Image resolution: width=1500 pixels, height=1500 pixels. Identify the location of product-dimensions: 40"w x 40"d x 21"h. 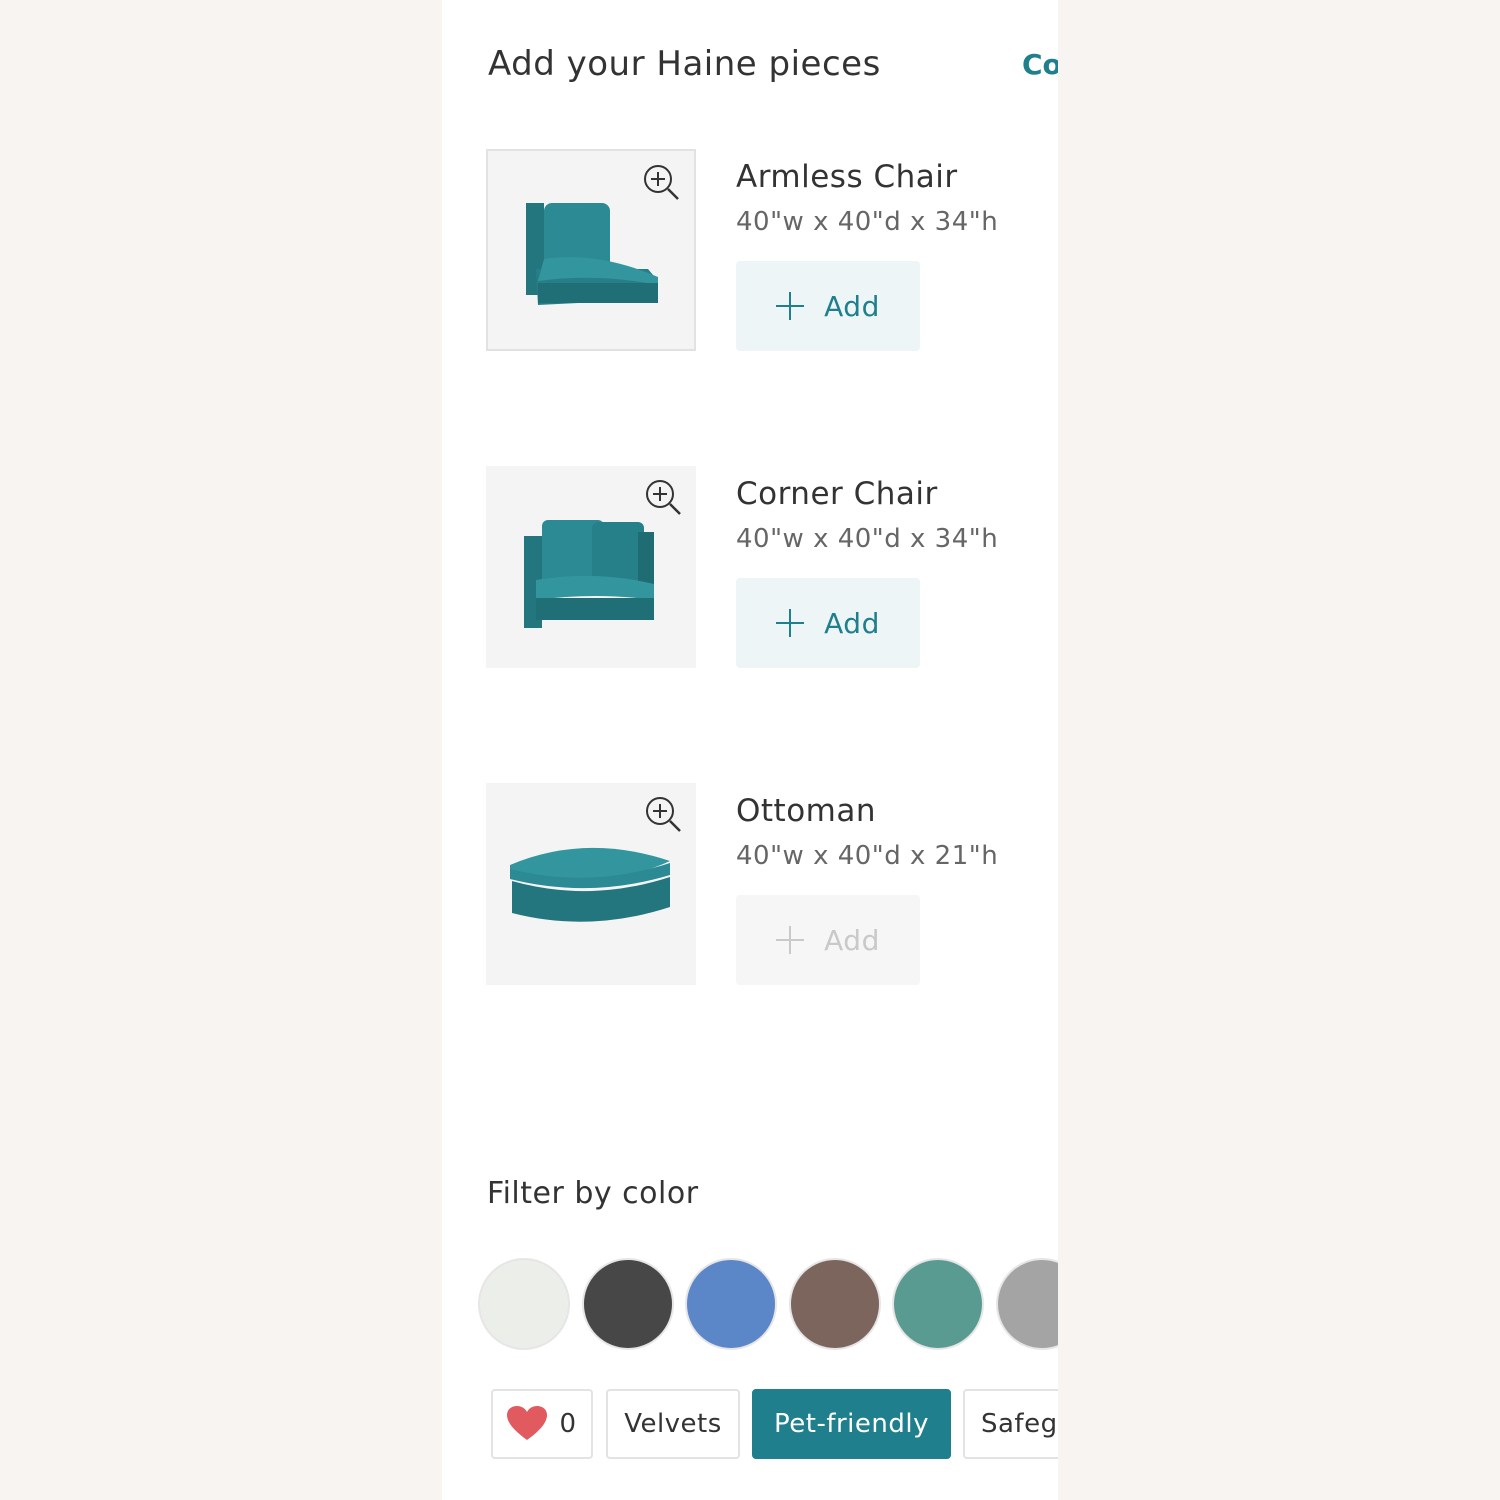
(867, 856).